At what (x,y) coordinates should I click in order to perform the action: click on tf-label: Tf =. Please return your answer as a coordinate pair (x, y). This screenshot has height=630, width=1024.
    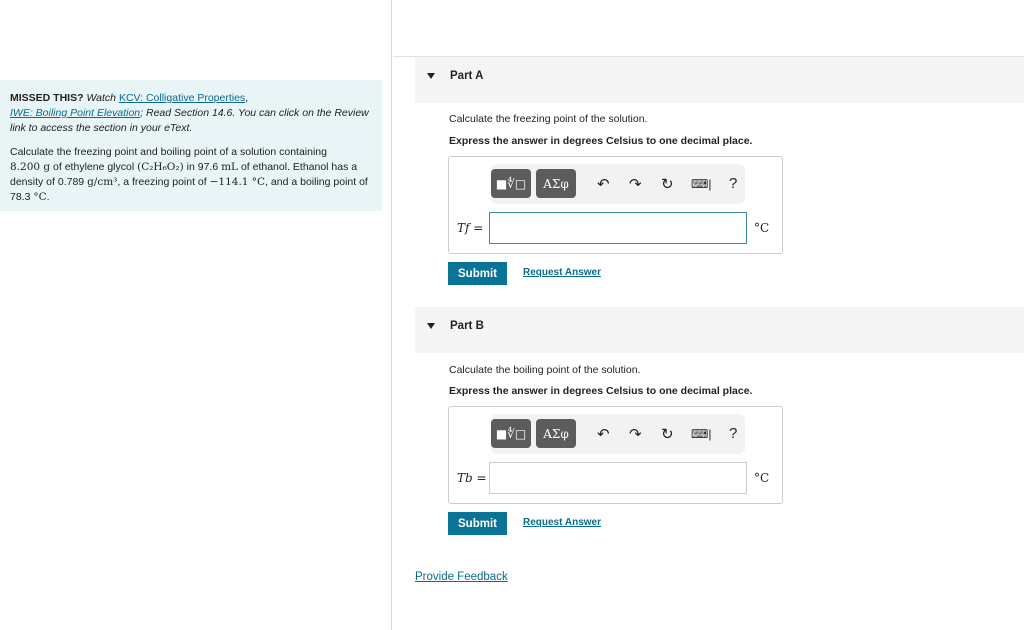
    Looking at the image, I should click on (470, 228).